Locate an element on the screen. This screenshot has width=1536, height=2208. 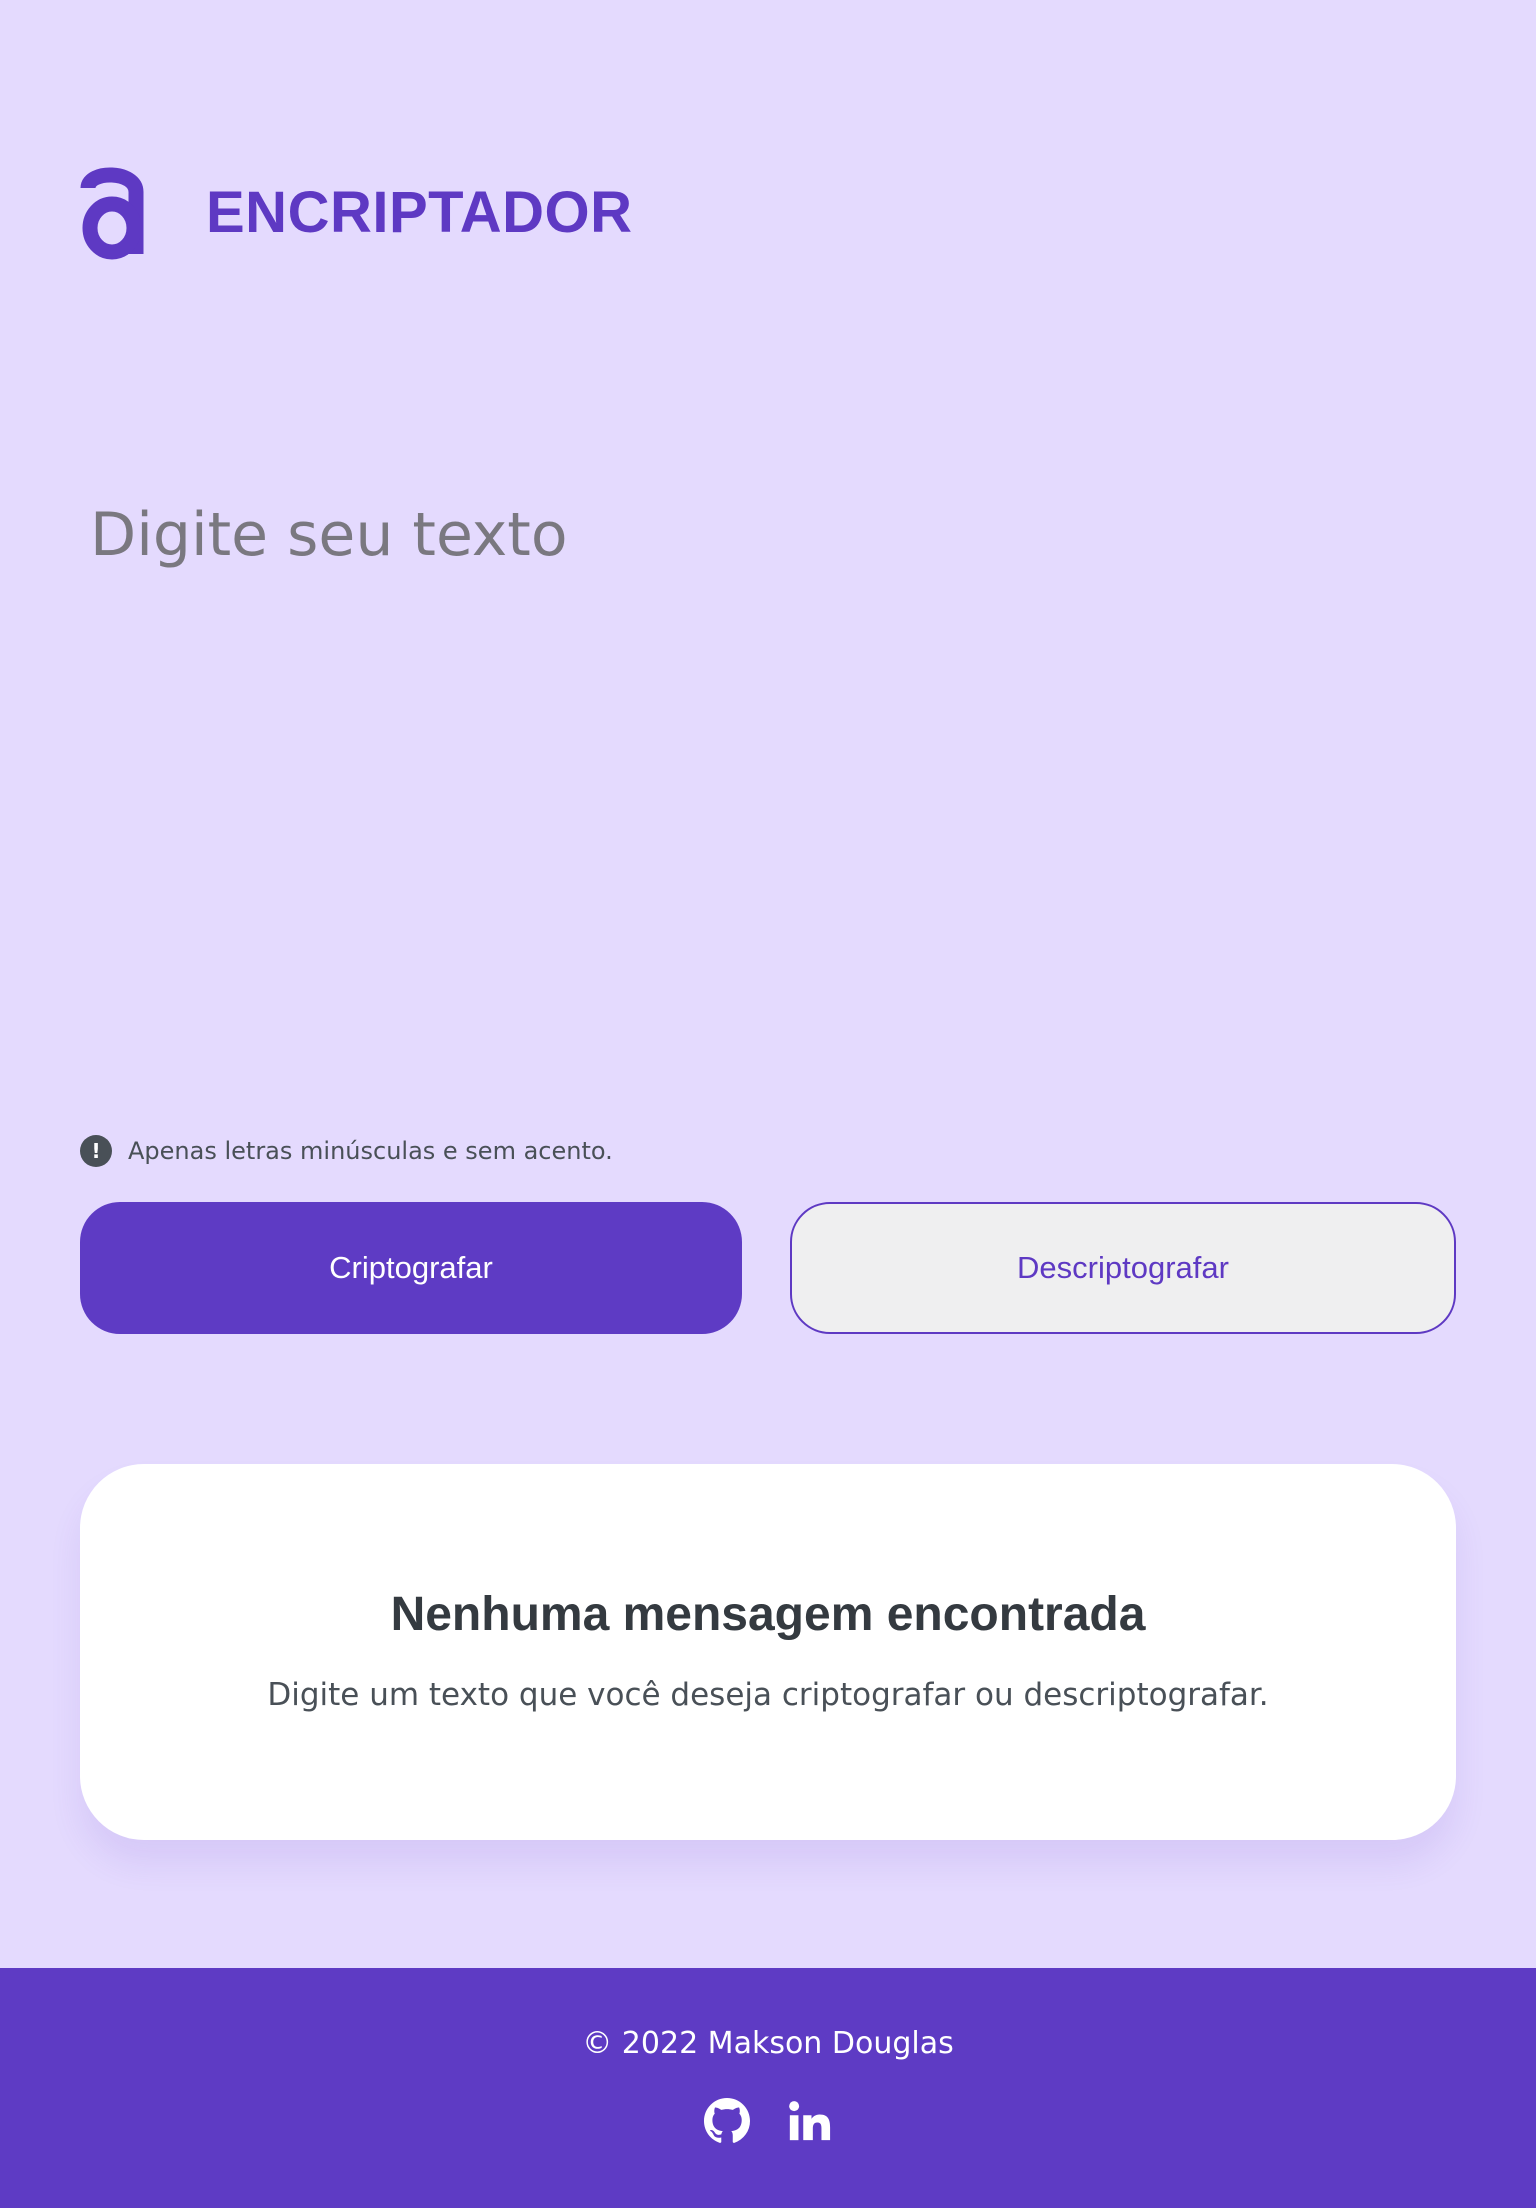
social-links is located at coordinates (768, 2121).